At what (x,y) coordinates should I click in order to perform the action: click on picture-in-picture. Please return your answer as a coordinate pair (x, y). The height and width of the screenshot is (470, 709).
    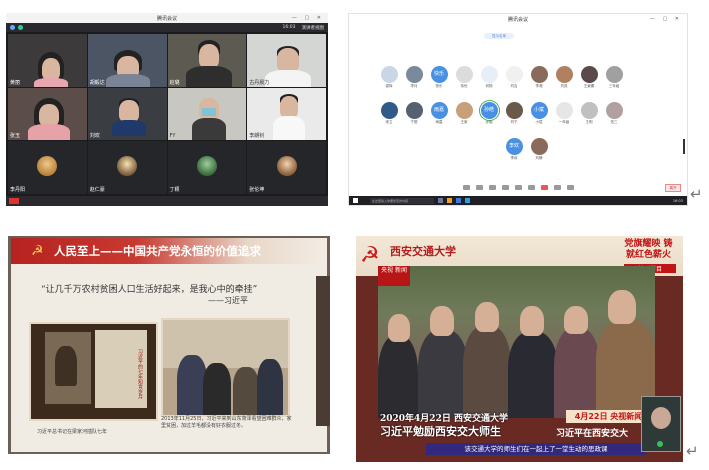
    Looking at the image, I should click on (661, 424).